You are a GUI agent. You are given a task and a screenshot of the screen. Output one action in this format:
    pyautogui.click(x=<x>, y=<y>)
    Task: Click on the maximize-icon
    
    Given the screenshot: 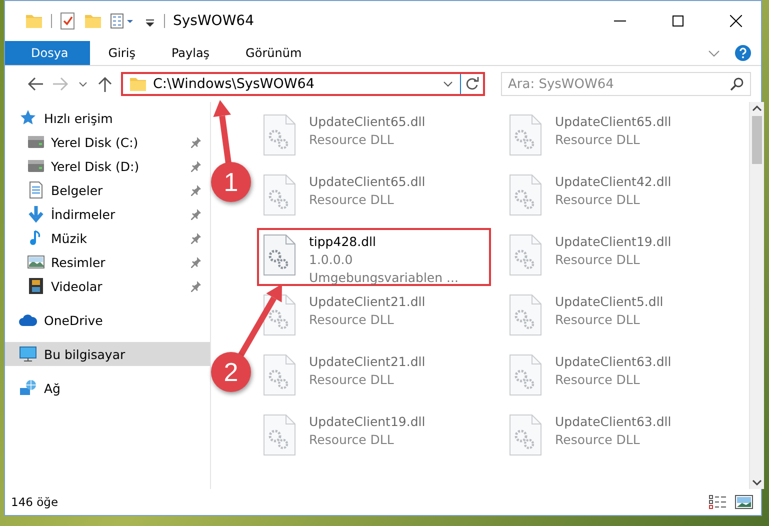 What is the action you would take?
    pyautogui.click(x=678, y=21)
    